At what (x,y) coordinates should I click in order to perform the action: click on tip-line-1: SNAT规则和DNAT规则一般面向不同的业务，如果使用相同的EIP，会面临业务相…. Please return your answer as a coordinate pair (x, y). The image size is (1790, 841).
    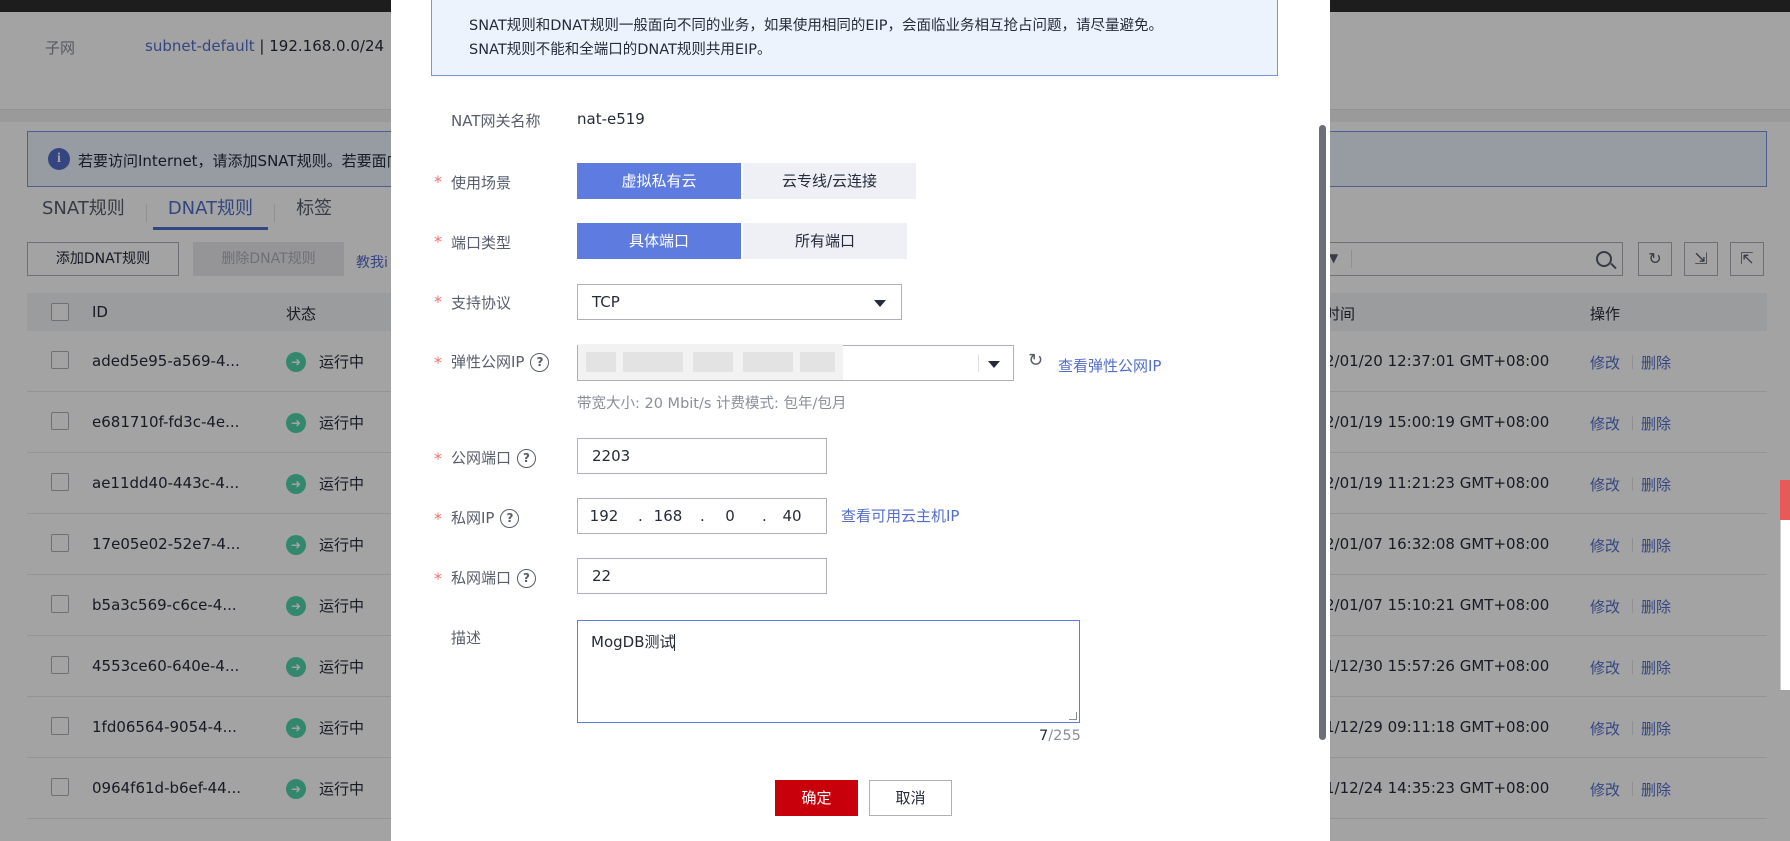
    Looking at the image, I should click on (864, 24).